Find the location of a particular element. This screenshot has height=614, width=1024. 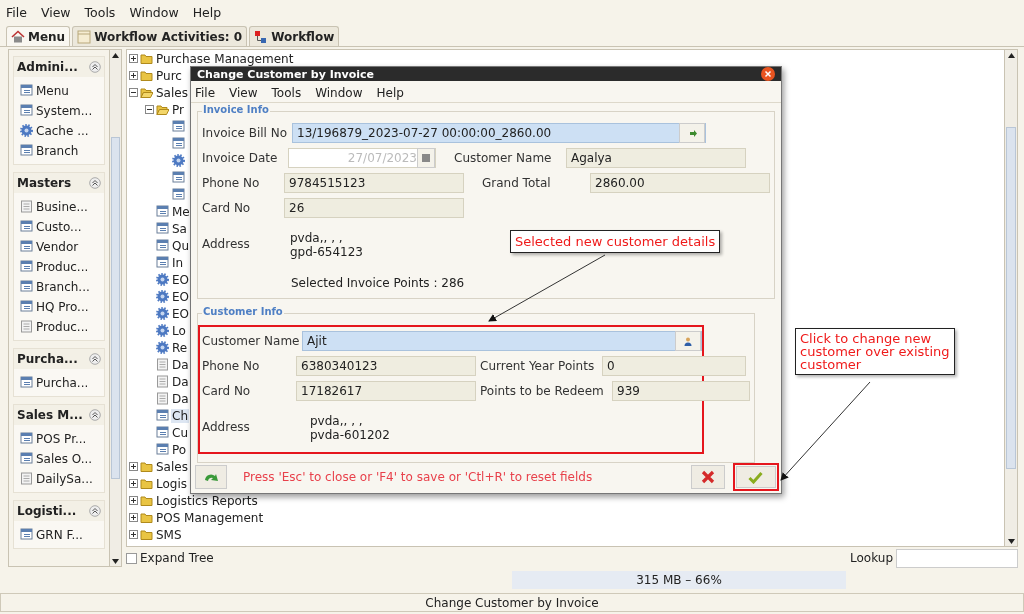

tree-item: SMS is located at coordinates (169, 534).